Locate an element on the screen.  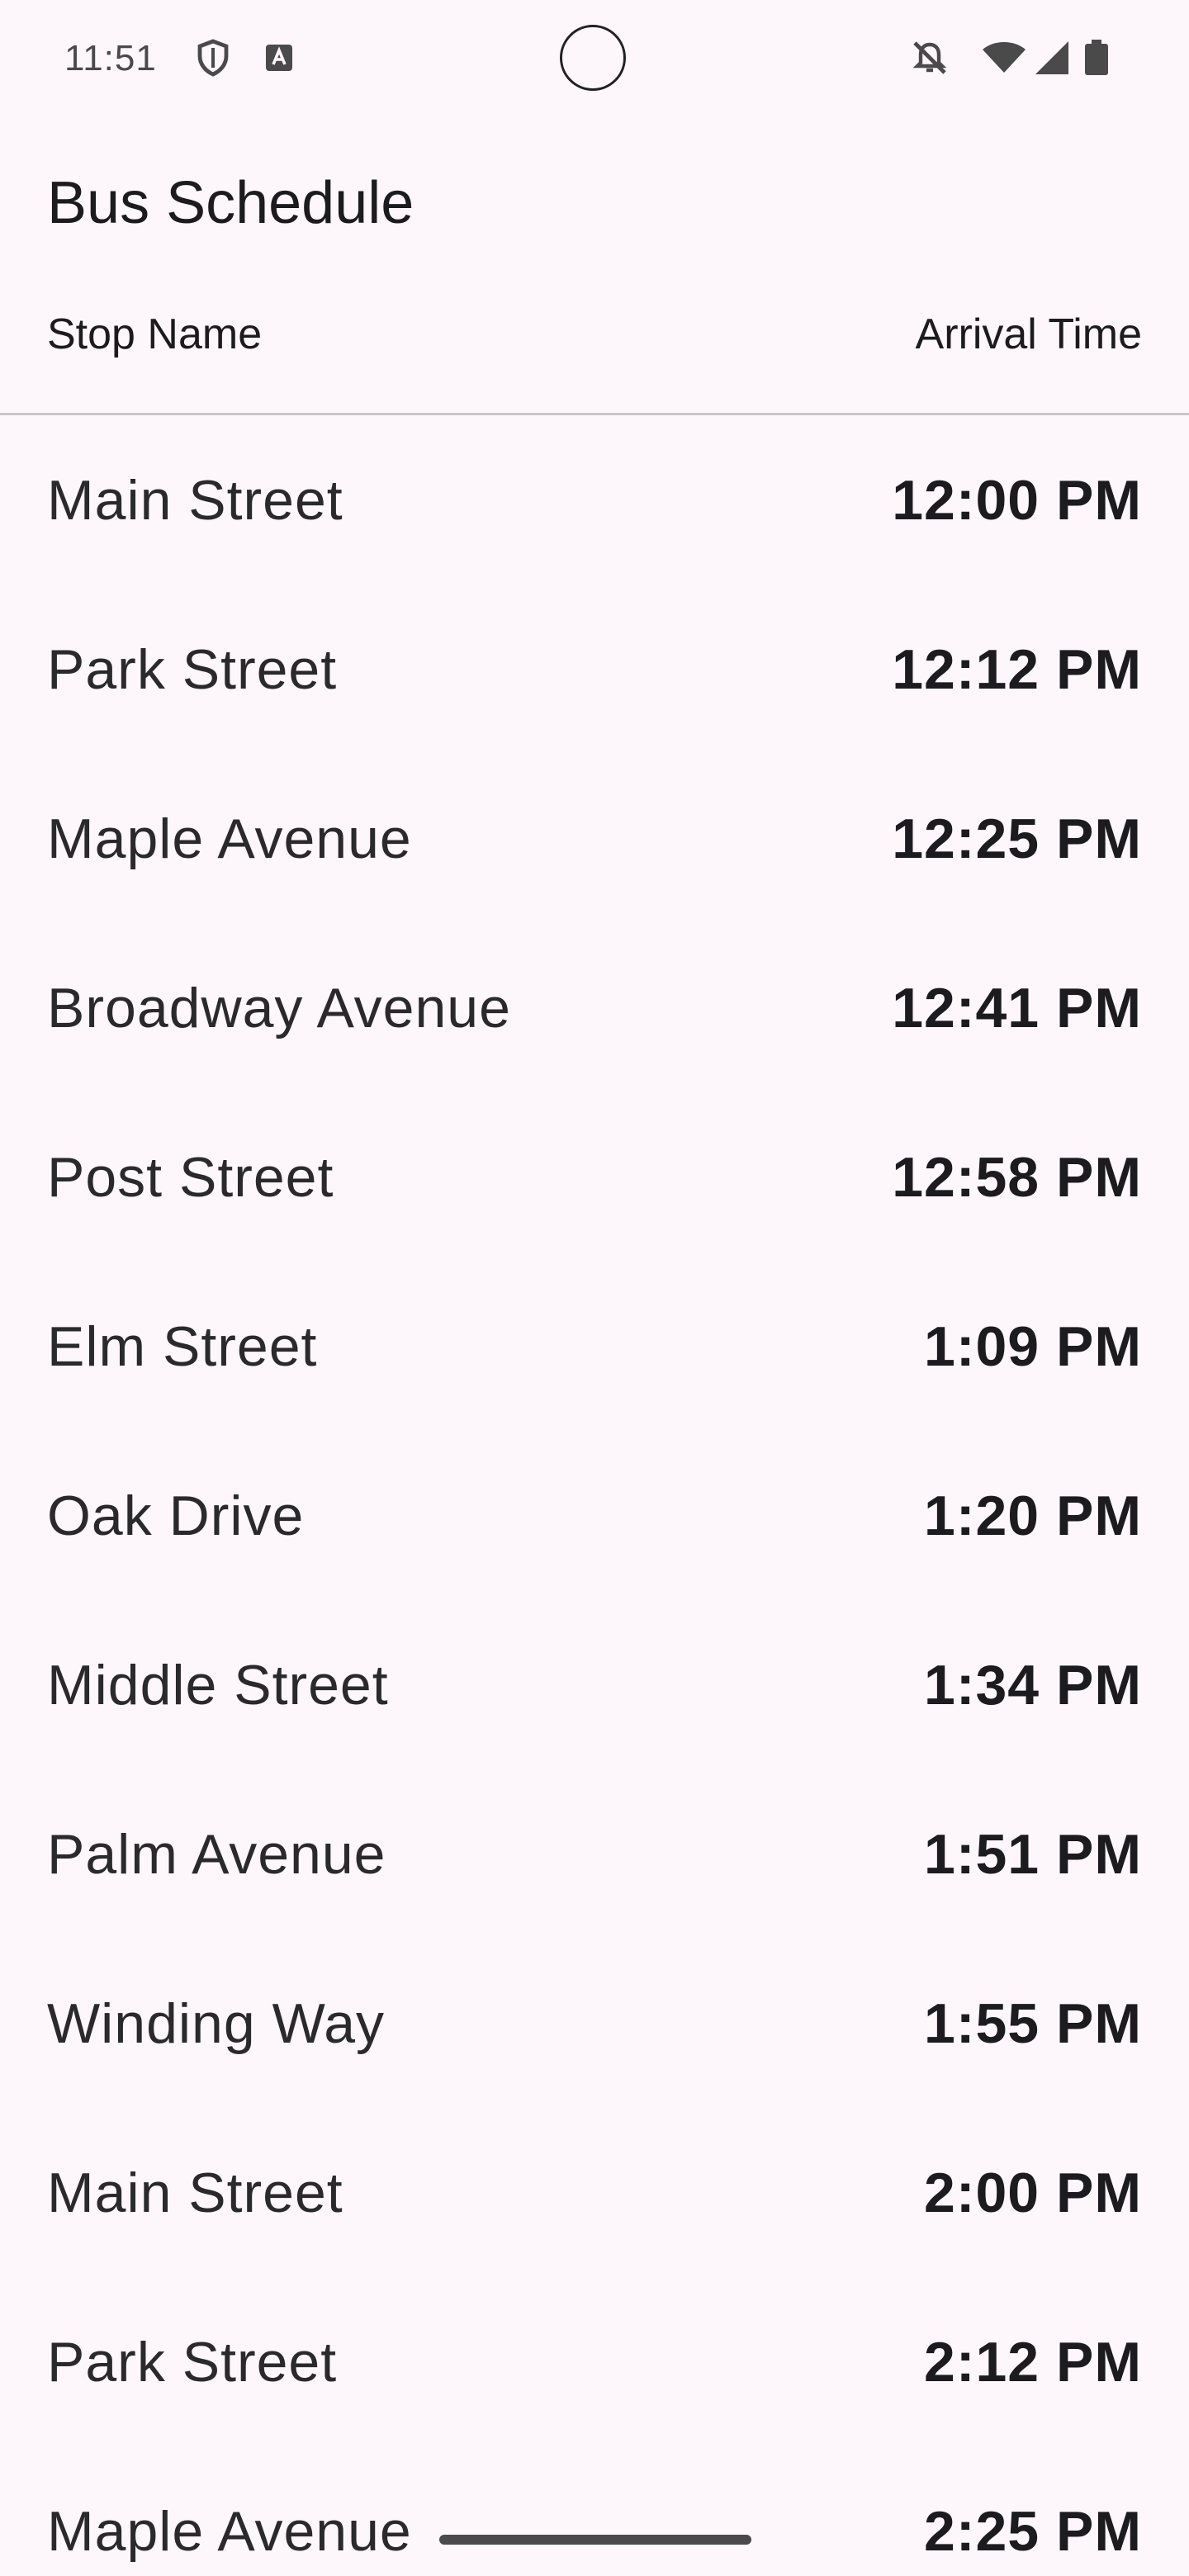
keyboard-a-icon is located at coordinates (279, 58).